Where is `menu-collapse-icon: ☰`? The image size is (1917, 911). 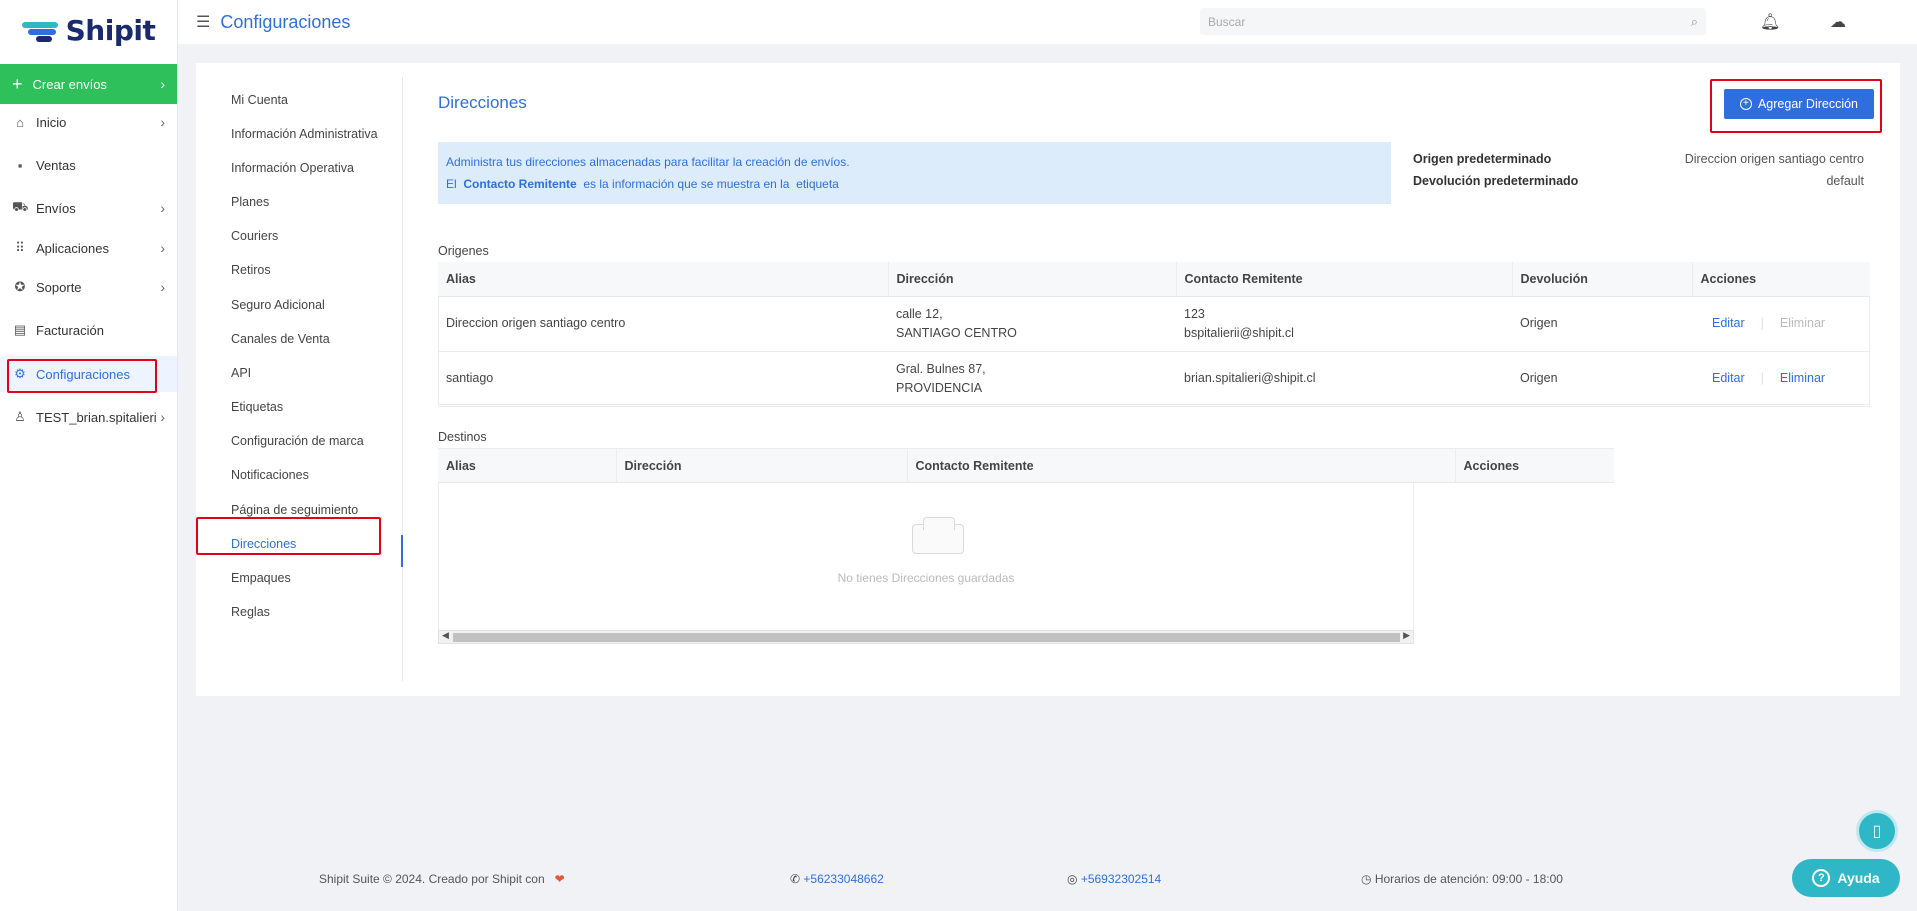
menu-collapse-icon: ☰ is located at coordinates (203, 22).